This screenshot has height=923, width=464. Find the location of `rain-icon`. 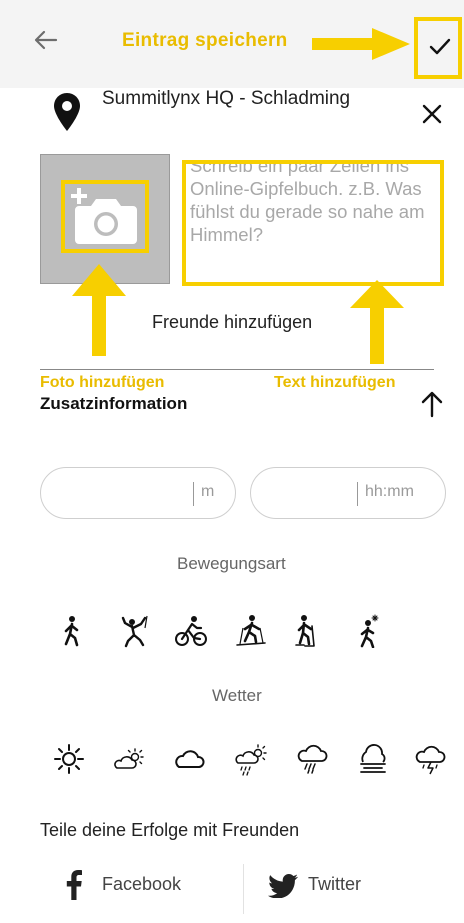

rain-icon is located at coordinates (313, 759).